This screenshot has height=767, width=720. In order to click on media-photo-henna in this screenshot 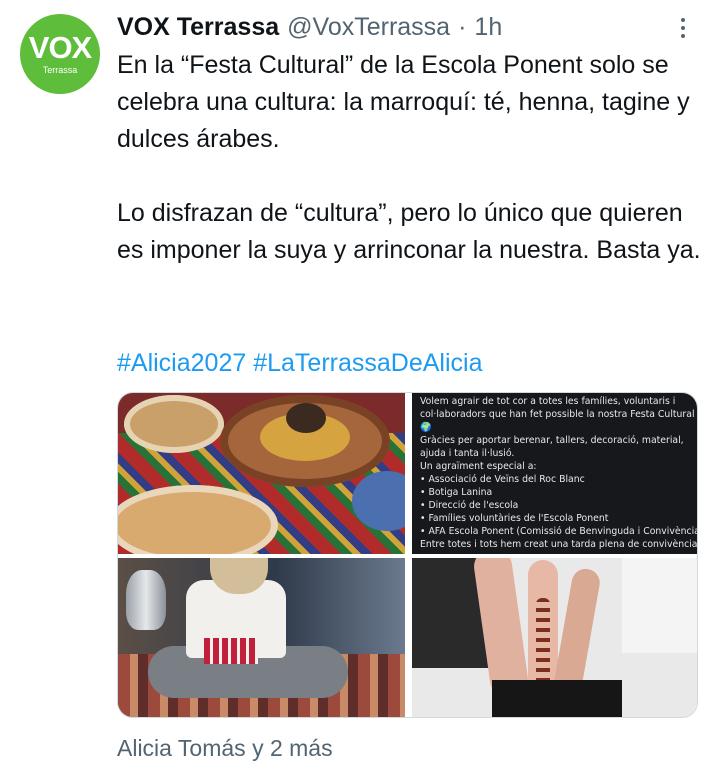, I will do `click(554, 637)`.